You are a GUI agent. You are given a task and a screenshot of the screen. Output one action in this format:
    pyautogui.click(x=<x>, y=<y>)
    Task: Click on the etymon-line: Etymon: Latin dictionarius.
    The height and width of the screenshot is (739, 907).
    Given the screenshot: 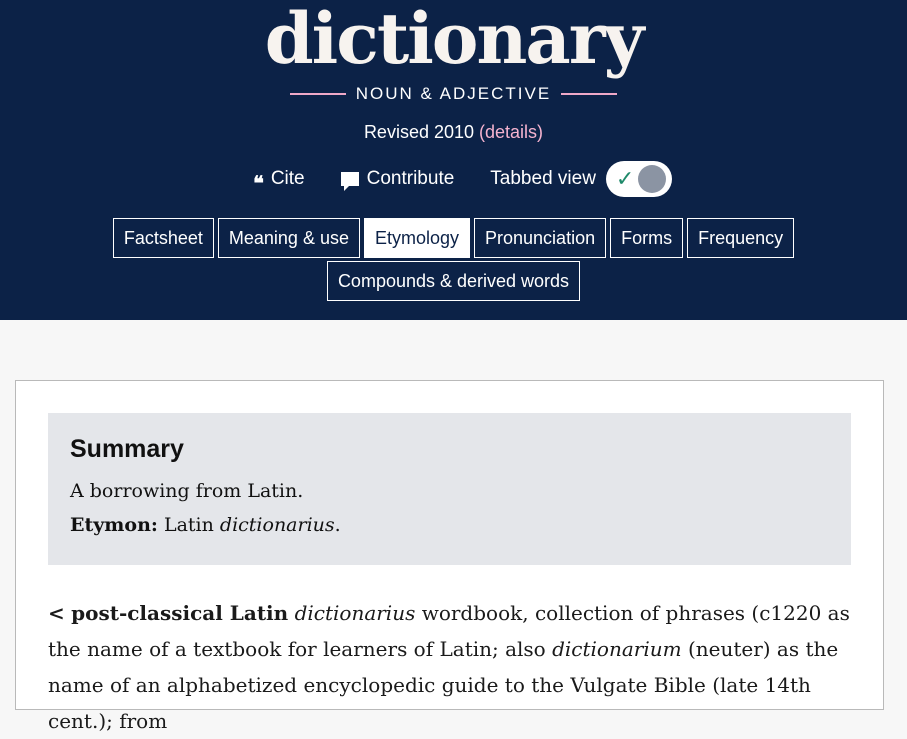 What is the action you would take?
    pyautogui.click(x=449, y=525)
    